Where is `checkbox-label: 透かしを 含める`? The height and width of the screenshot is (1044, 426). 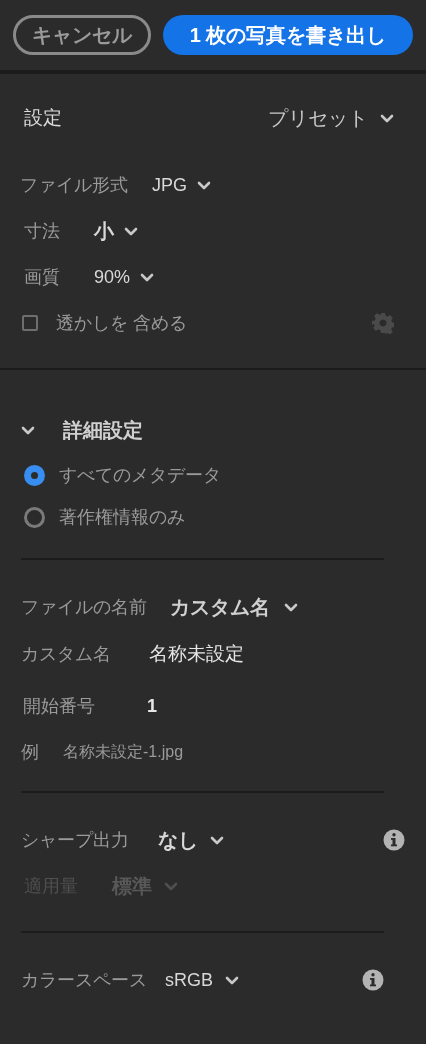
checkbox-label: 透かしを 含める is located at coordinates (122, 323).